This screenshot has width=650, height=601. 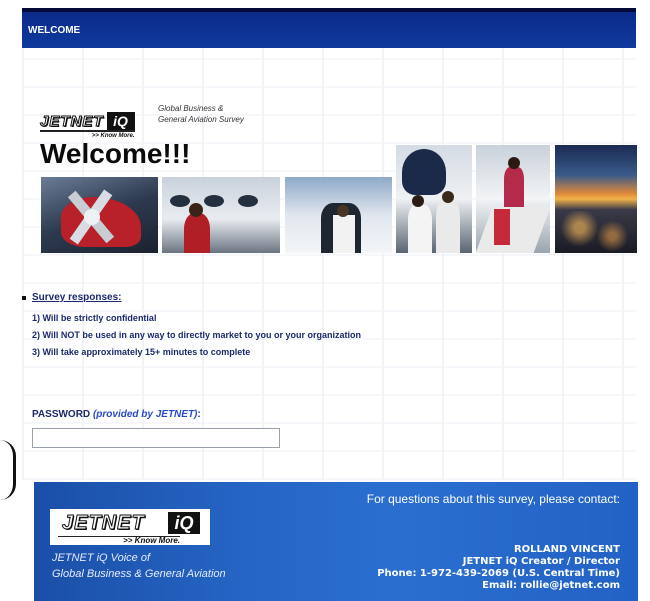 I want to click on bullet-icon, so click(x=24, y=298).